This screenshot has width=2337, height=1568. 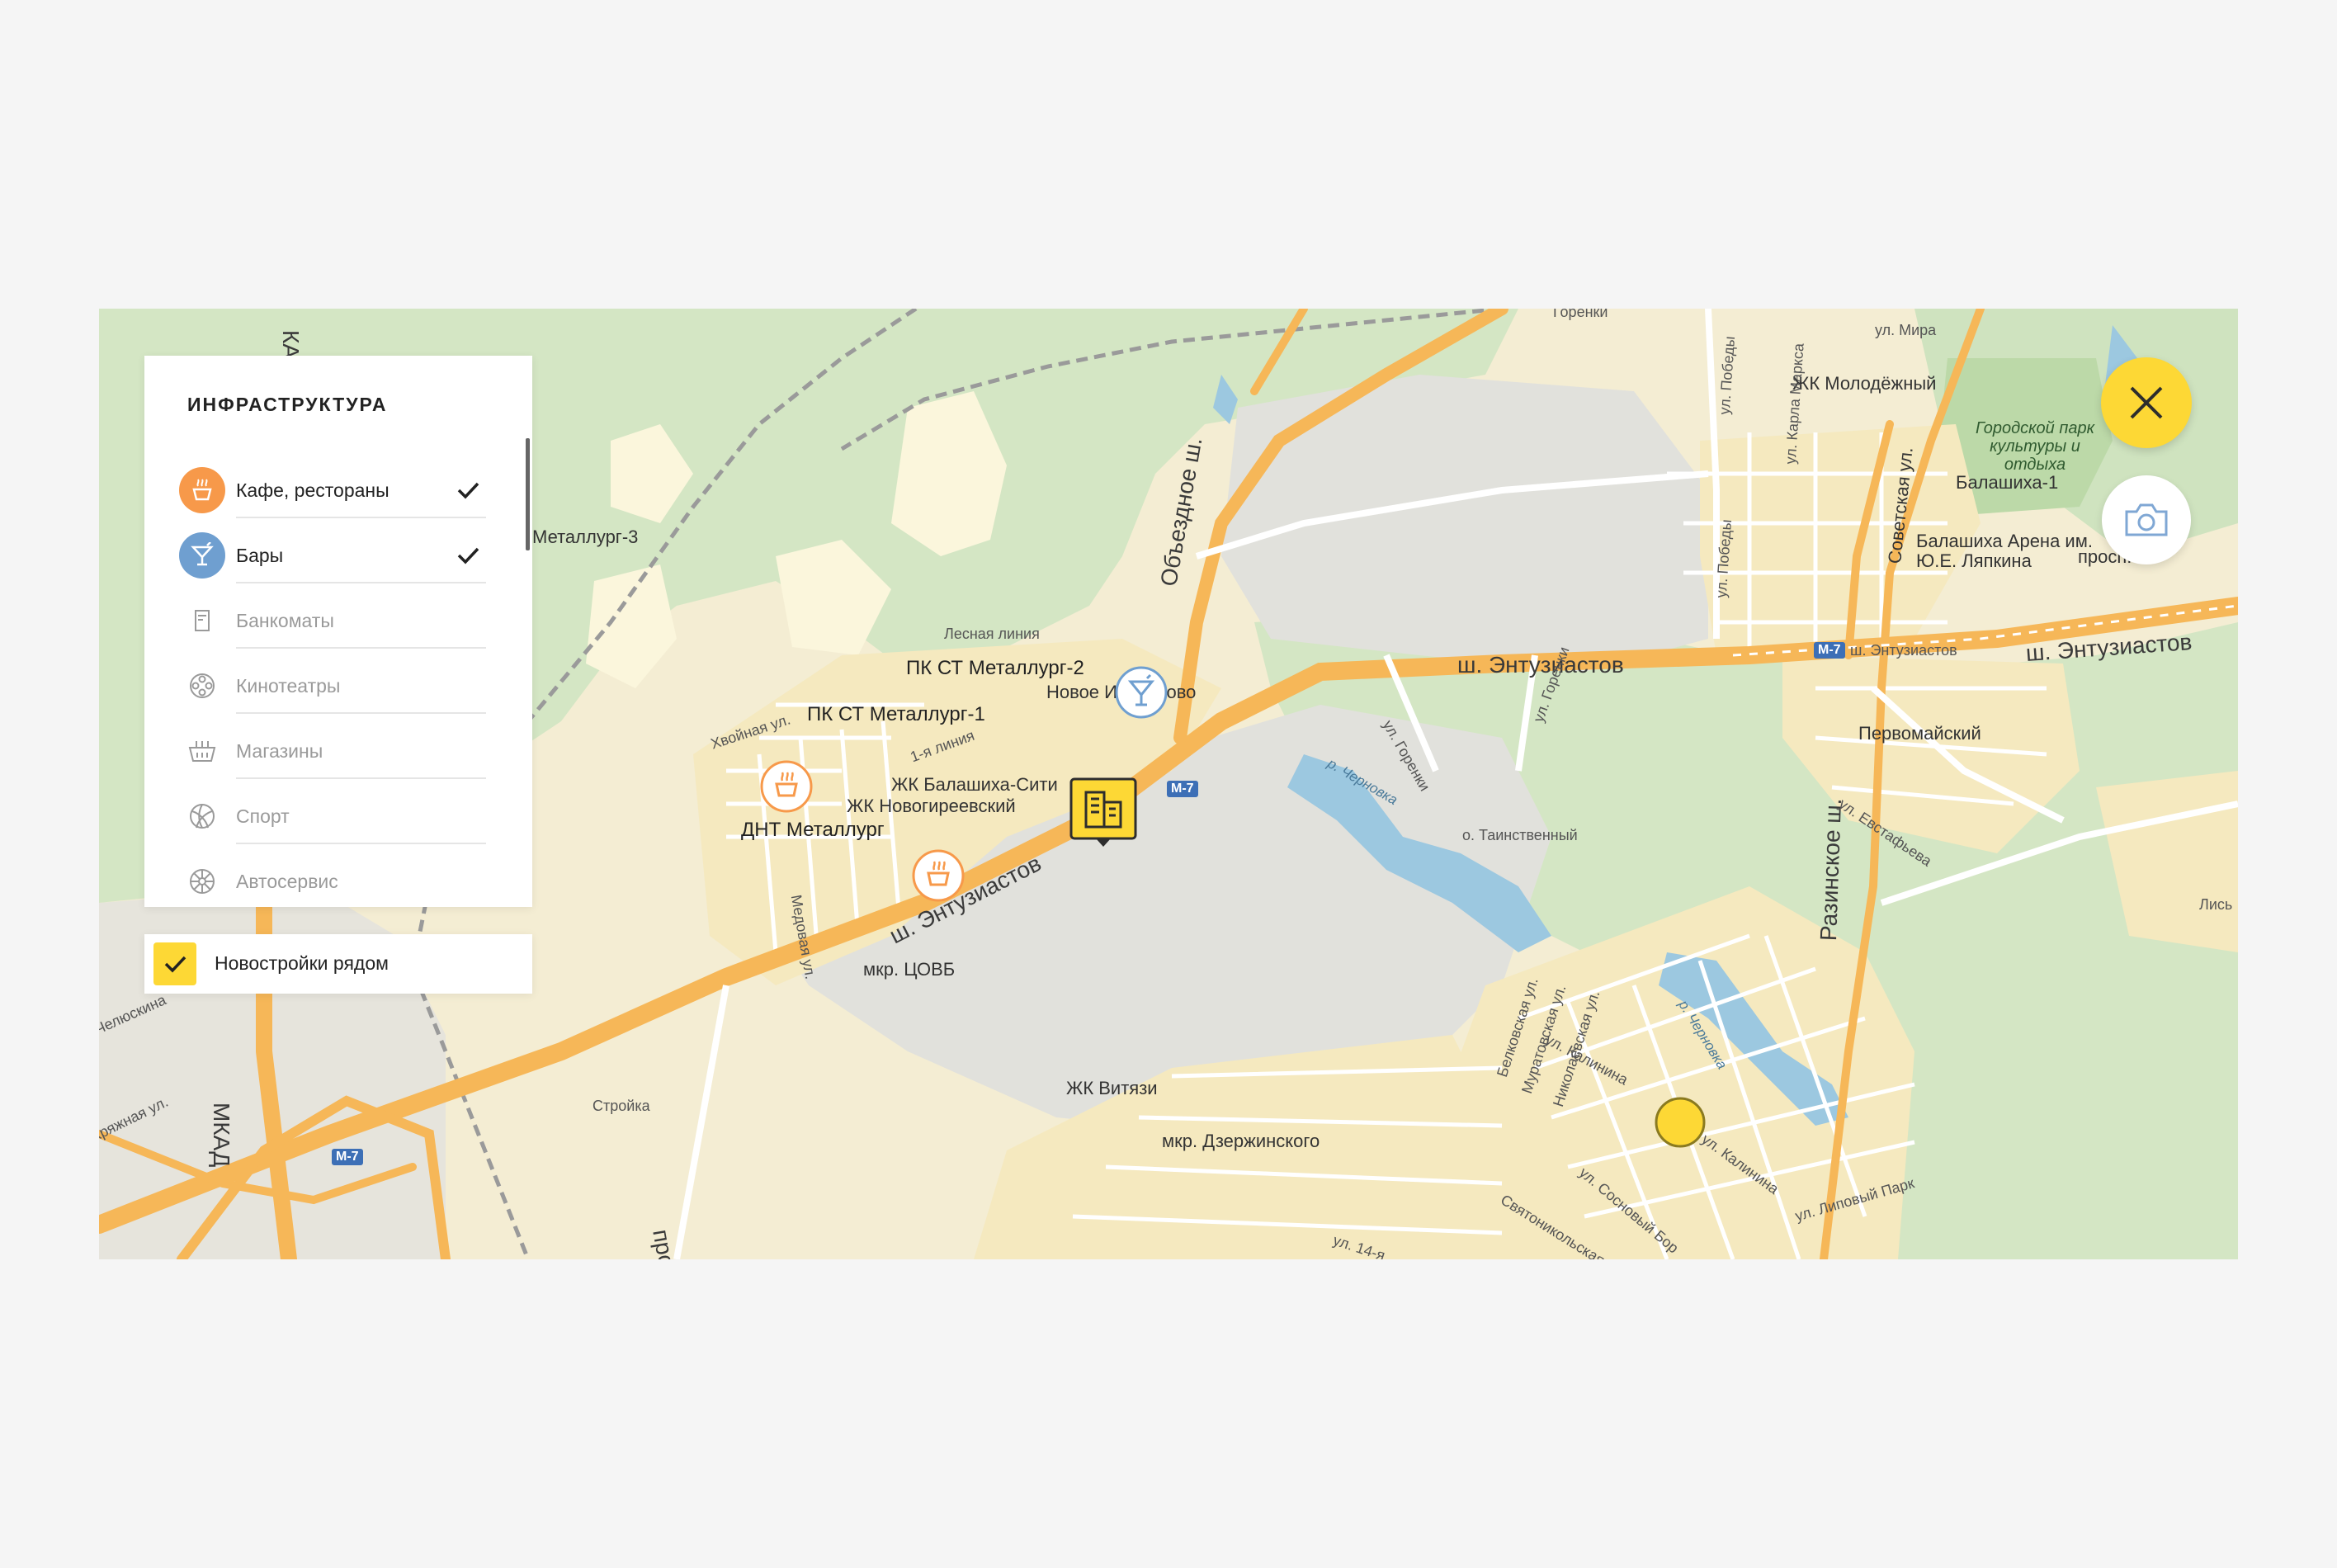 I want to click on map-place-label: ДНТ Металлург, so click(x=813, y=830).